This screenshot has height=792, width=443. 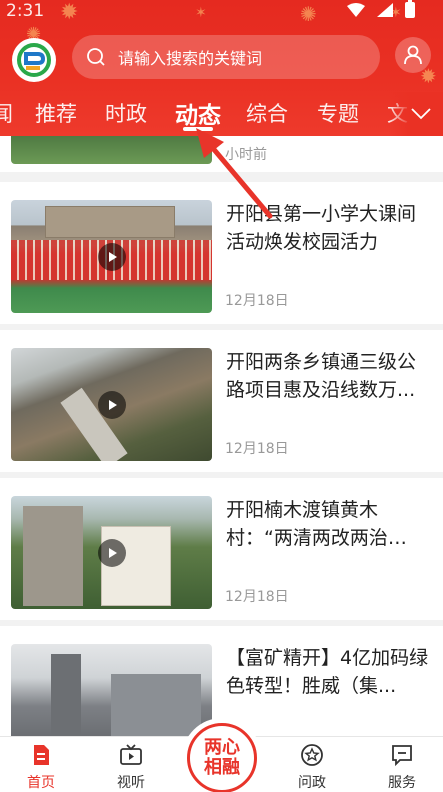 I want to click on star-badge-icon, so click(x=312, y=755).